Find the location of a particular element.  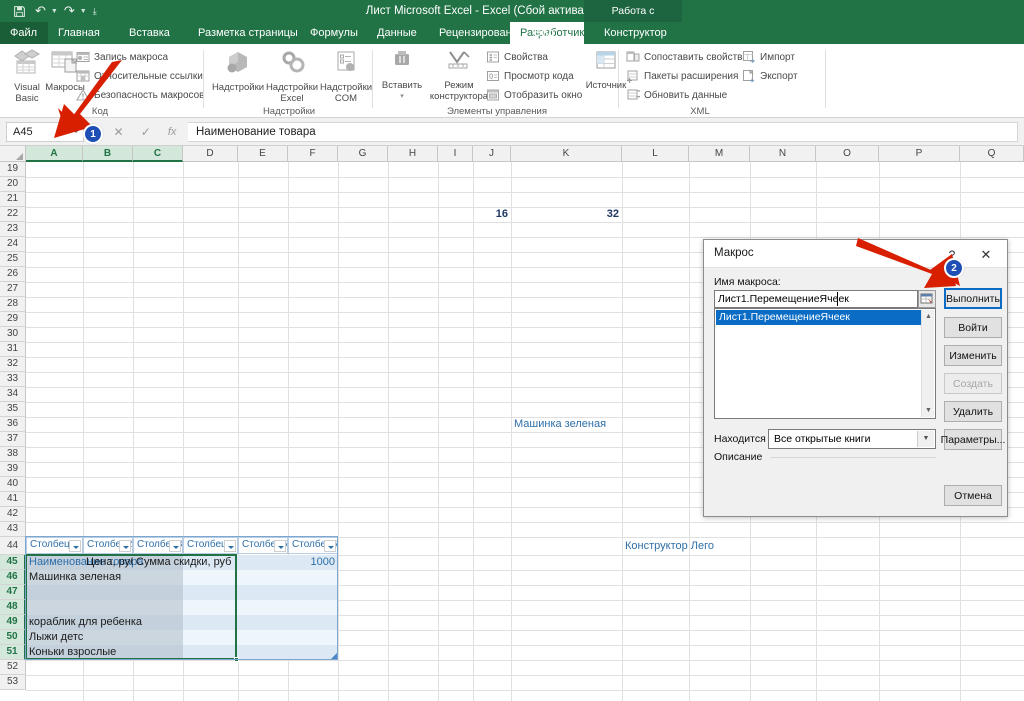

row-header-46: 46 is located at coordinates (13, 577).